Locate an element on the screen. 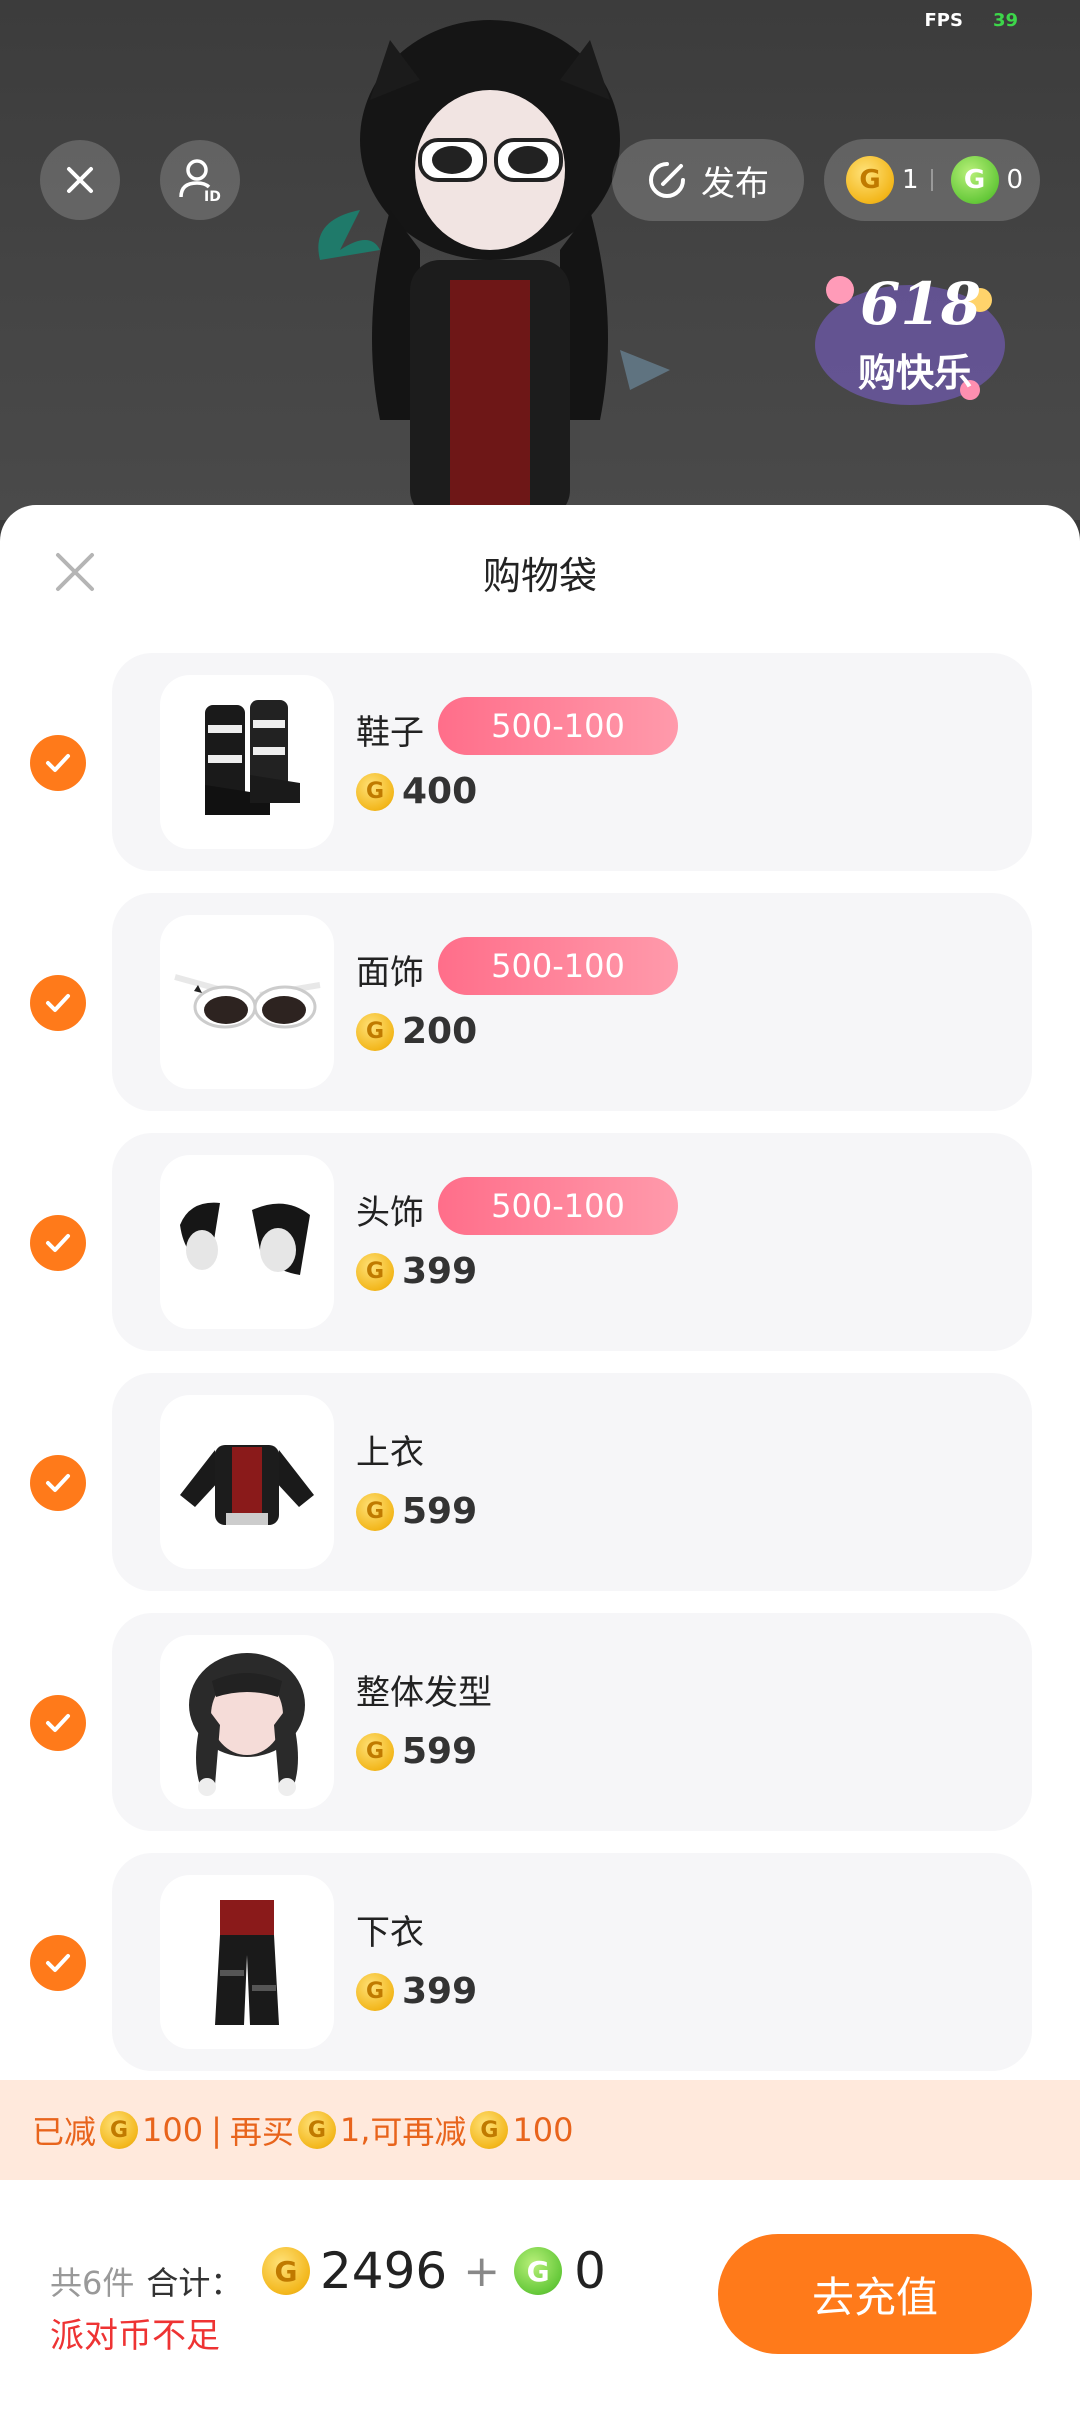  item-card: 鞋子 500-100 G 400 is located at coordinates (572, 762).